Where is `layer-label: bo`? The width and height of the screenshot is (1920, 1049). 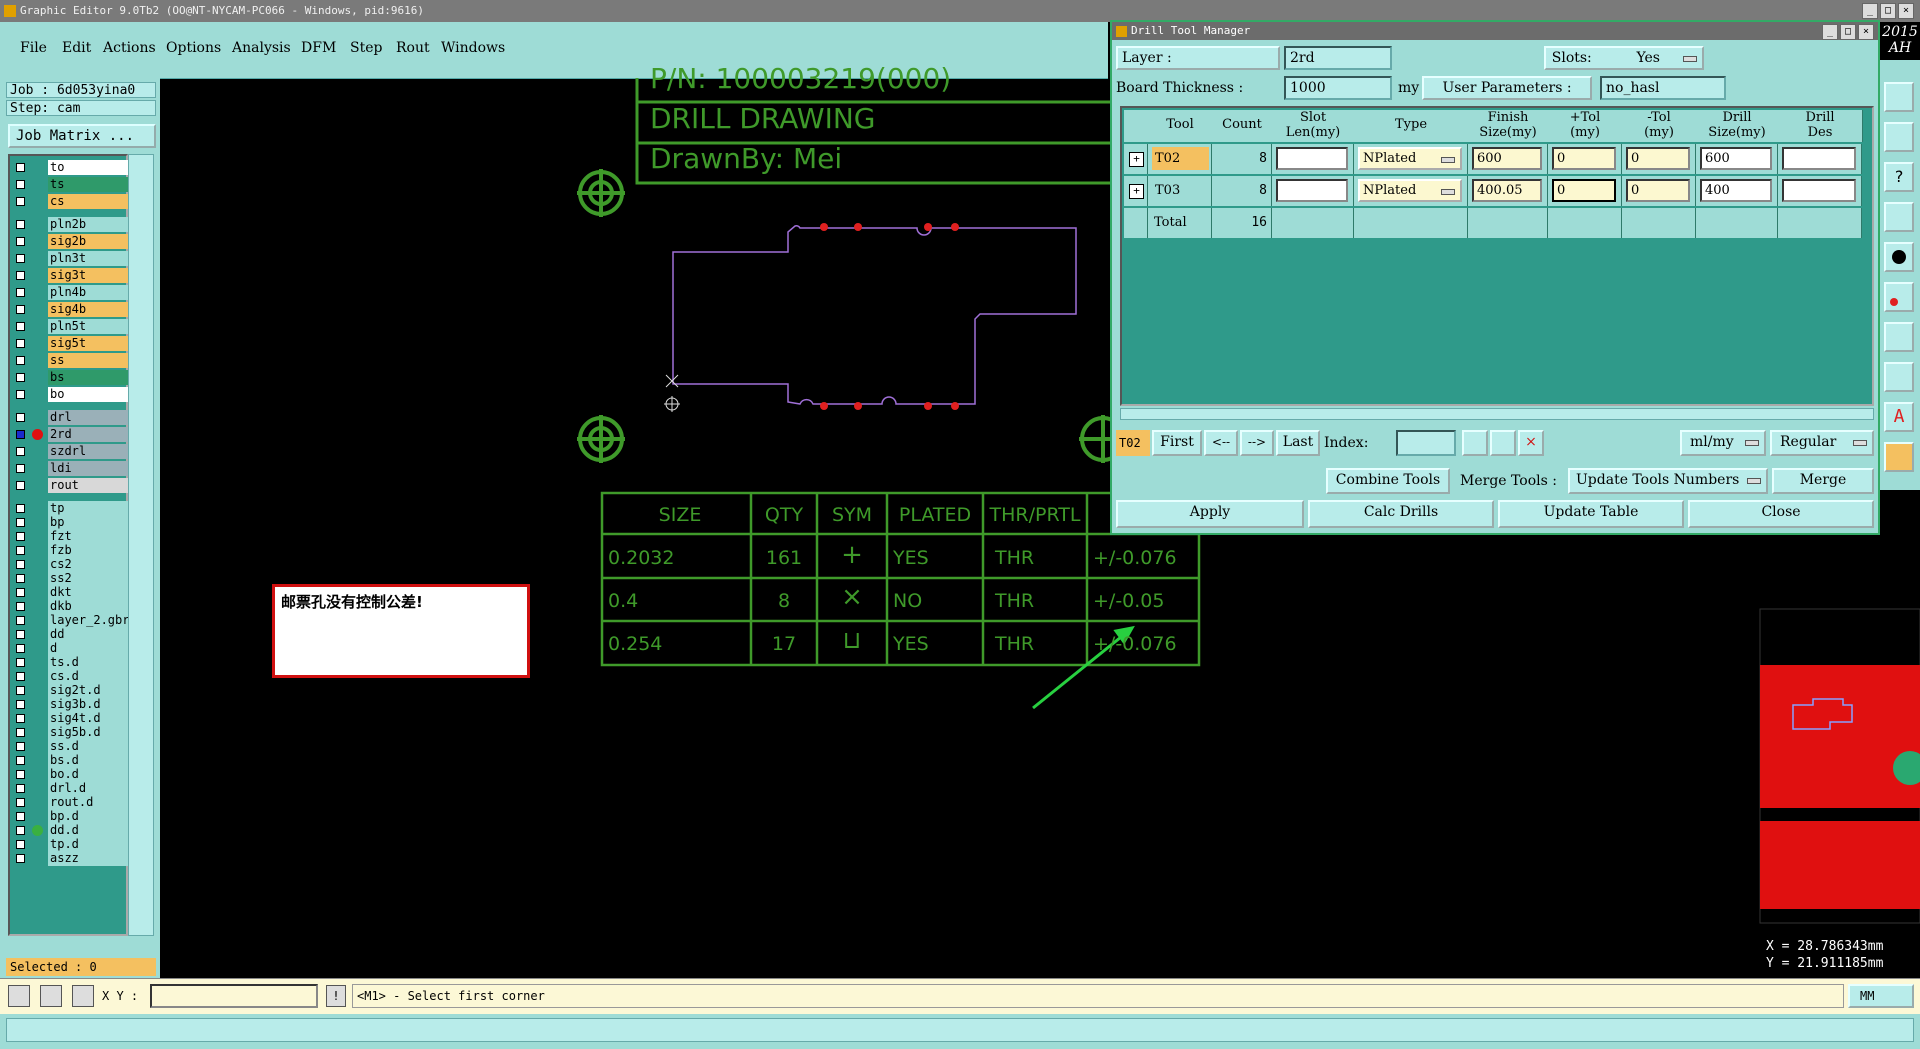
layer-label: bo is located at coordinates (93, 394).